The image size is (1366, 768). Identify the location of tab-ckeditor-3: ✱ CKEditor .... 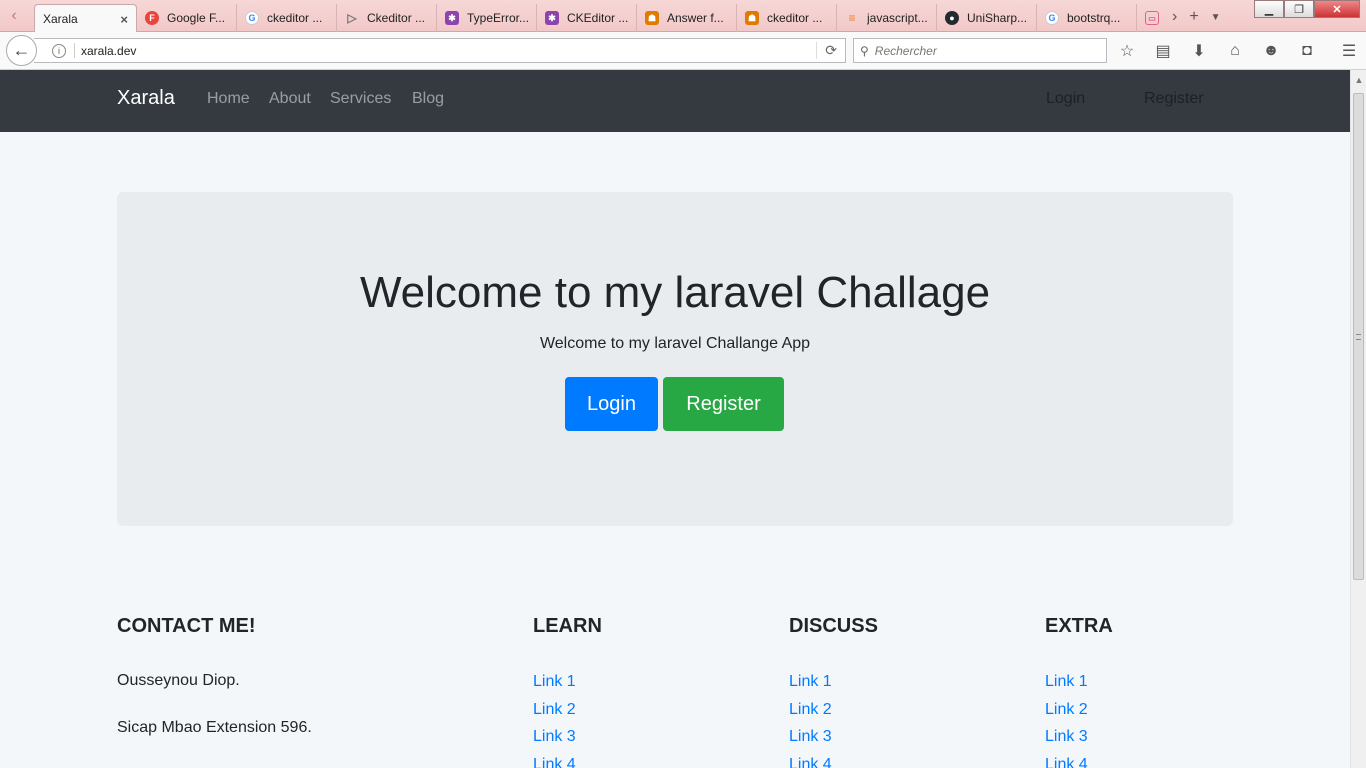
(587, 18).